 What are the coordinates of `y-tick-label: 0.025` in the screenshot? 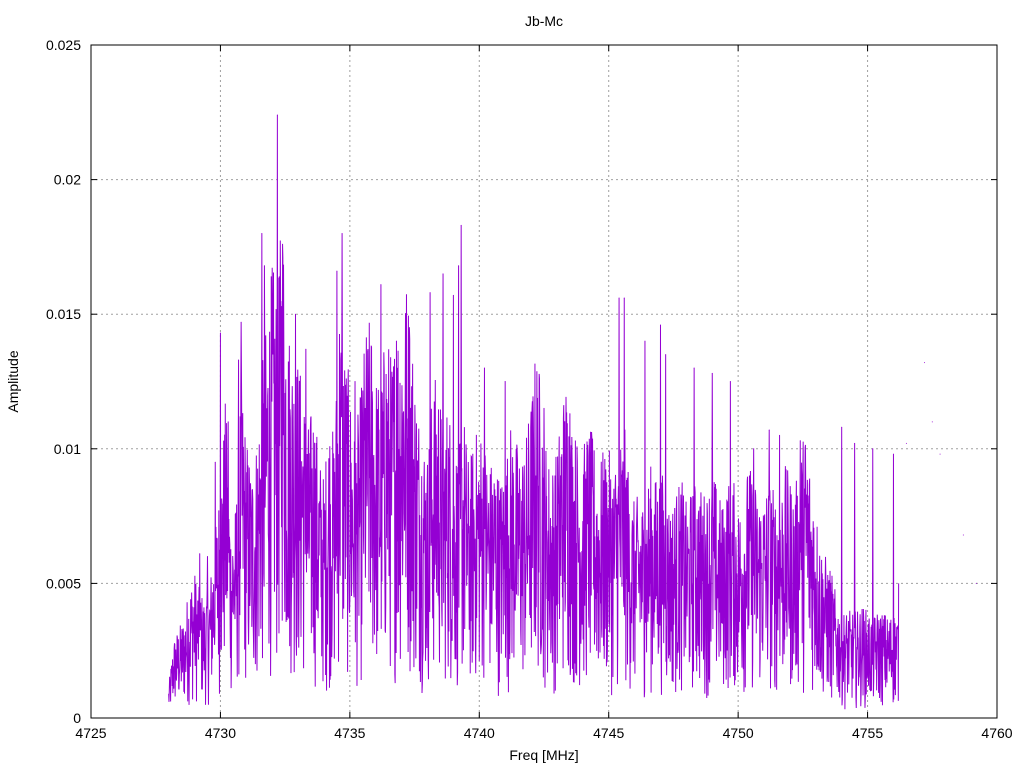 It's located at (63, 45).